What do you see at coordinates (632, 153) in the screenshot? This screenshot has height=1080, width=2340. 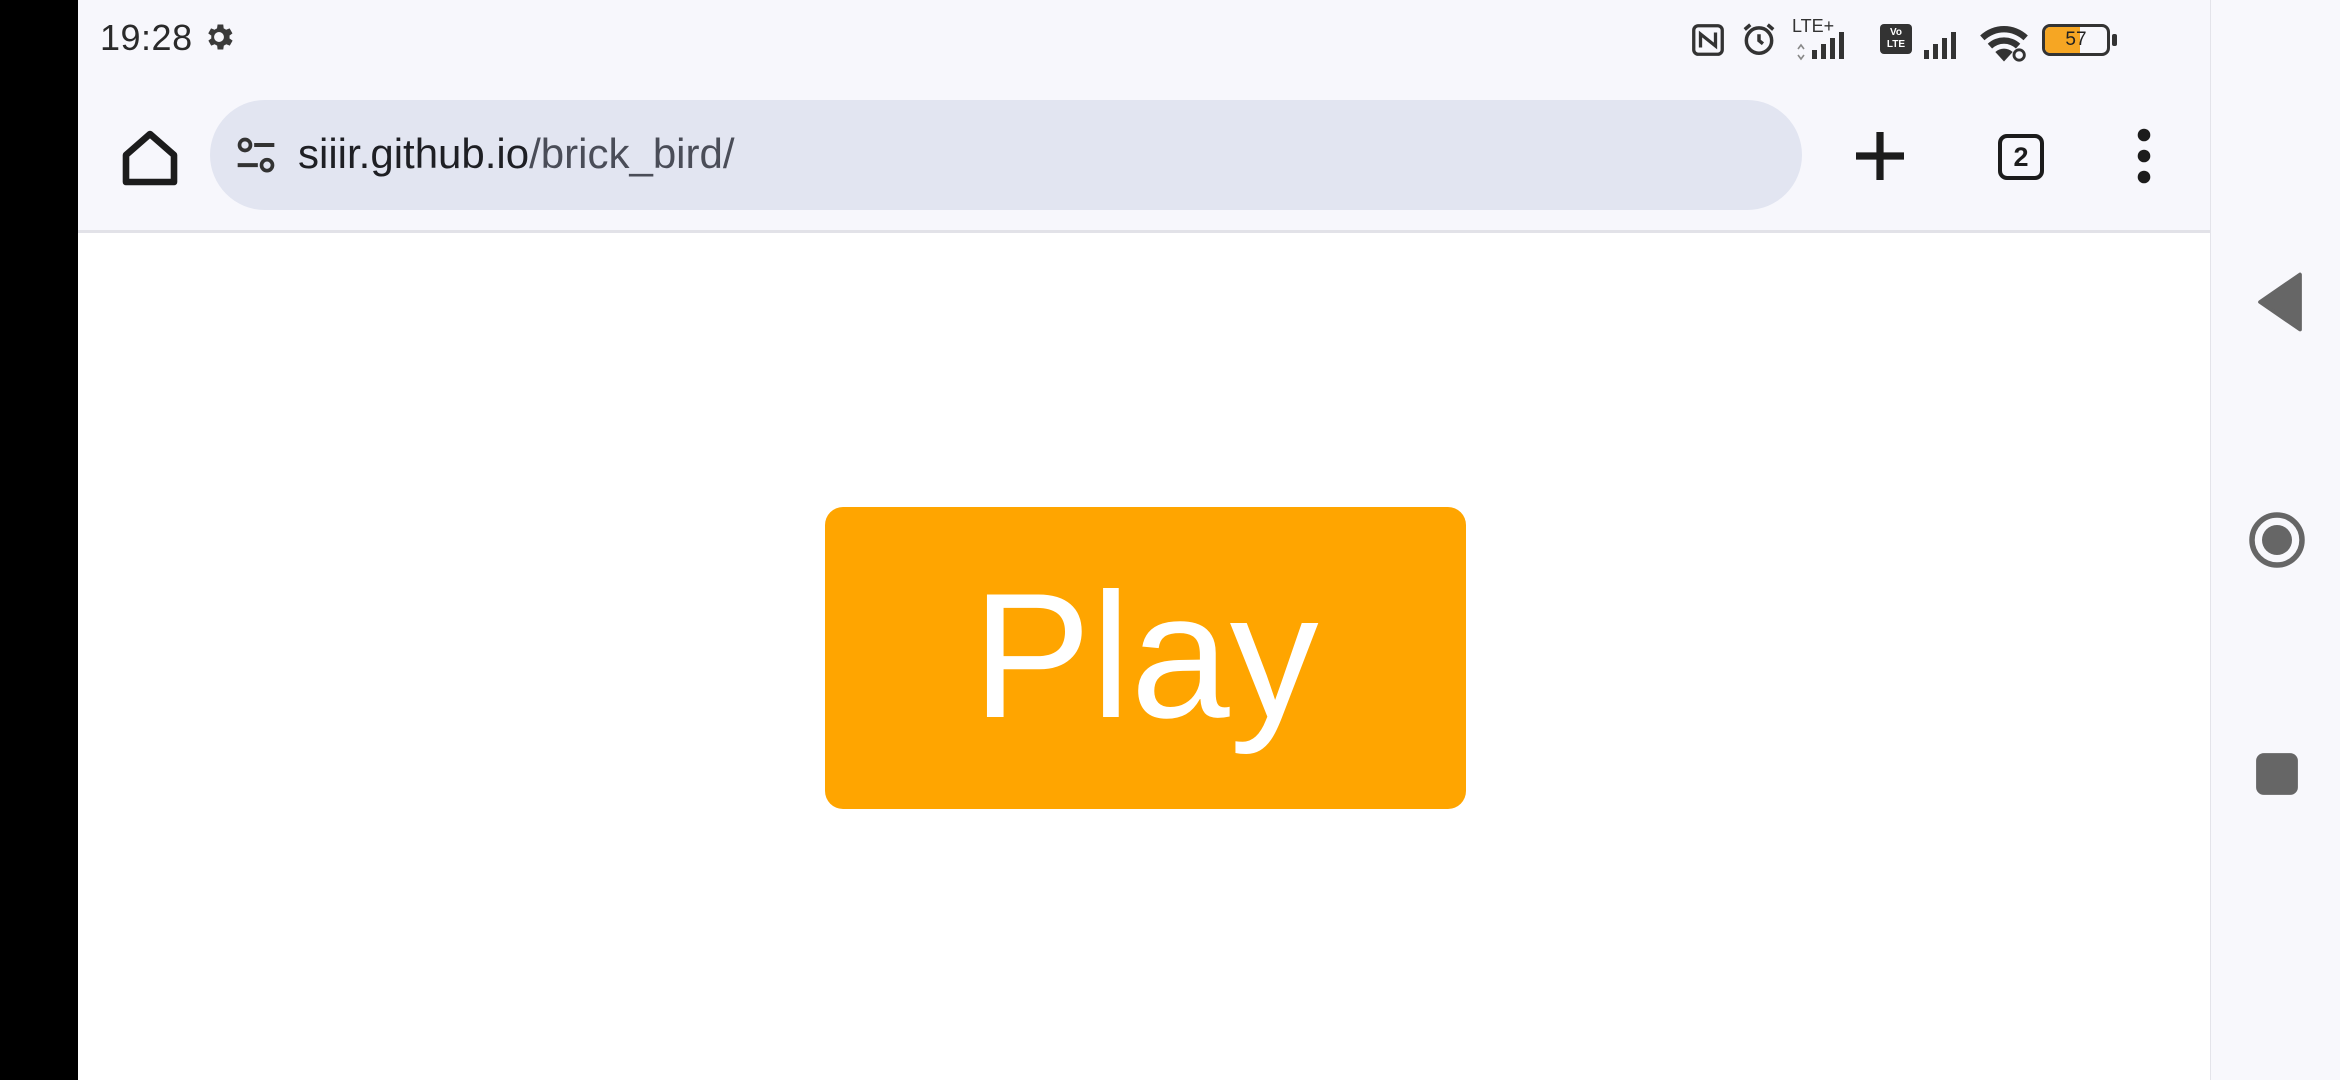 I see `url-path: /brick_bird/` at bounding box center [632, 153].